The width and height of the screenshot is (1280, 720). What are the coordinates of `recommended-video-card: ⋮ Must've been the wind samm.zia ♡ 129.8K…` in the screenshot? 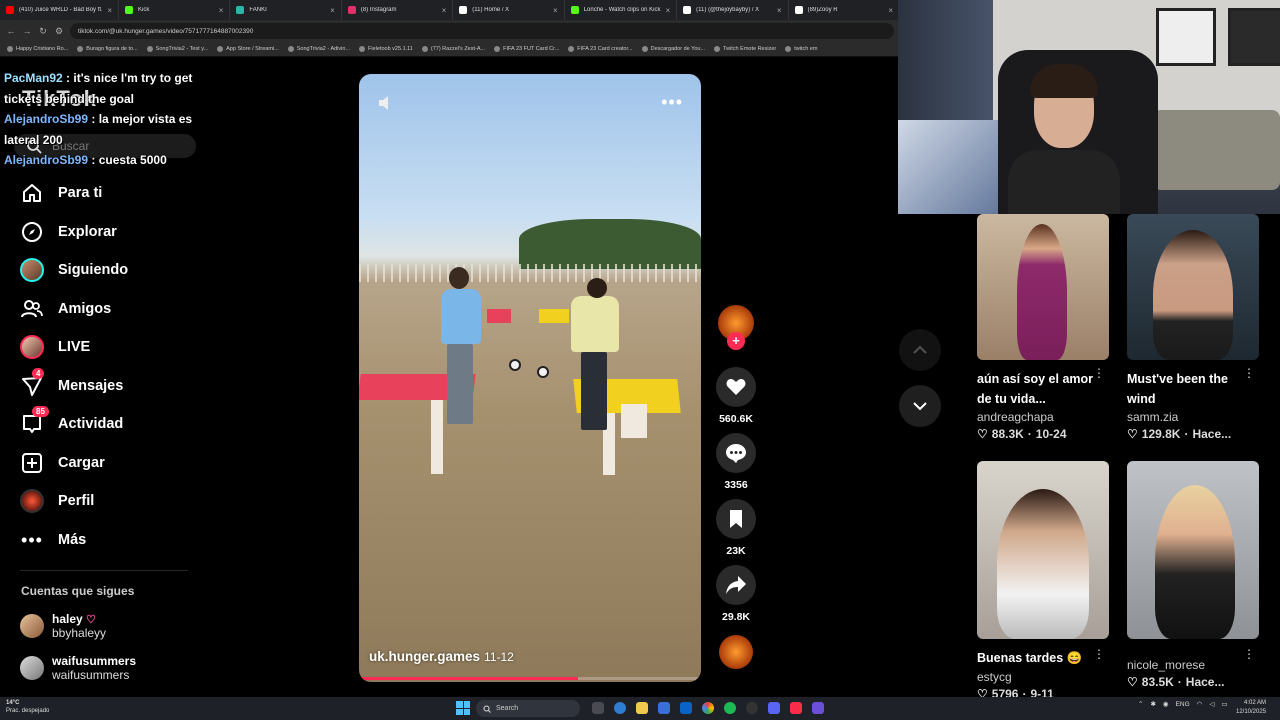 It's located at (1193, 327).